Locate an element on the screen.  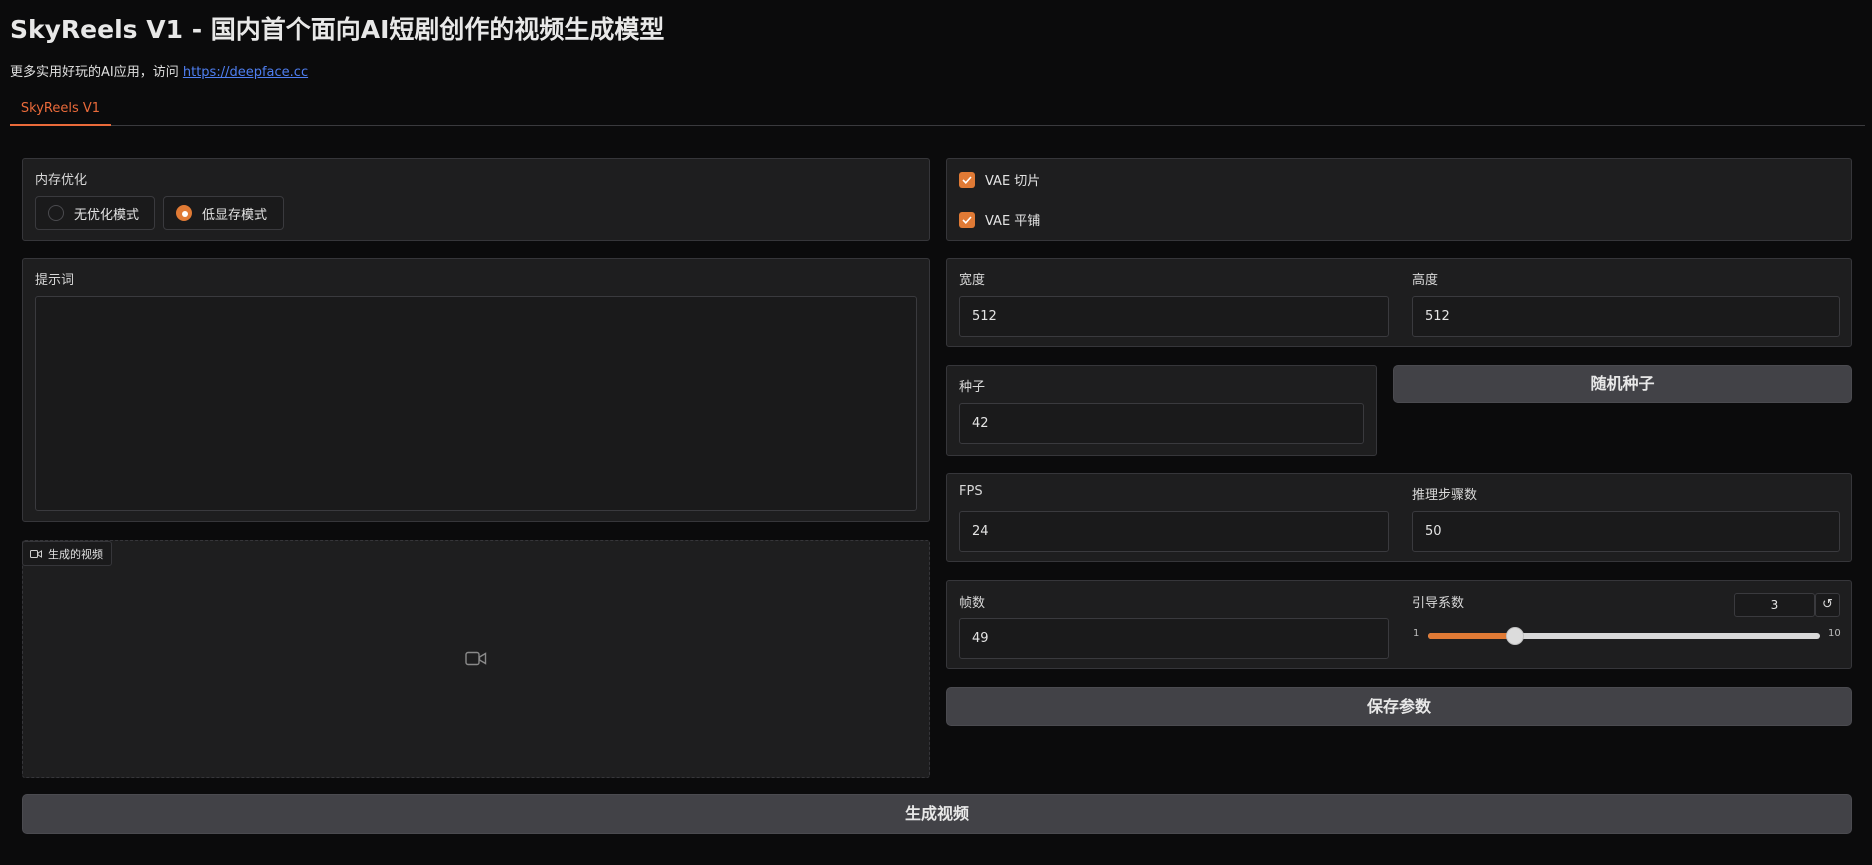
radio-label: 低显存模式 is located at coordinates (235, 215).